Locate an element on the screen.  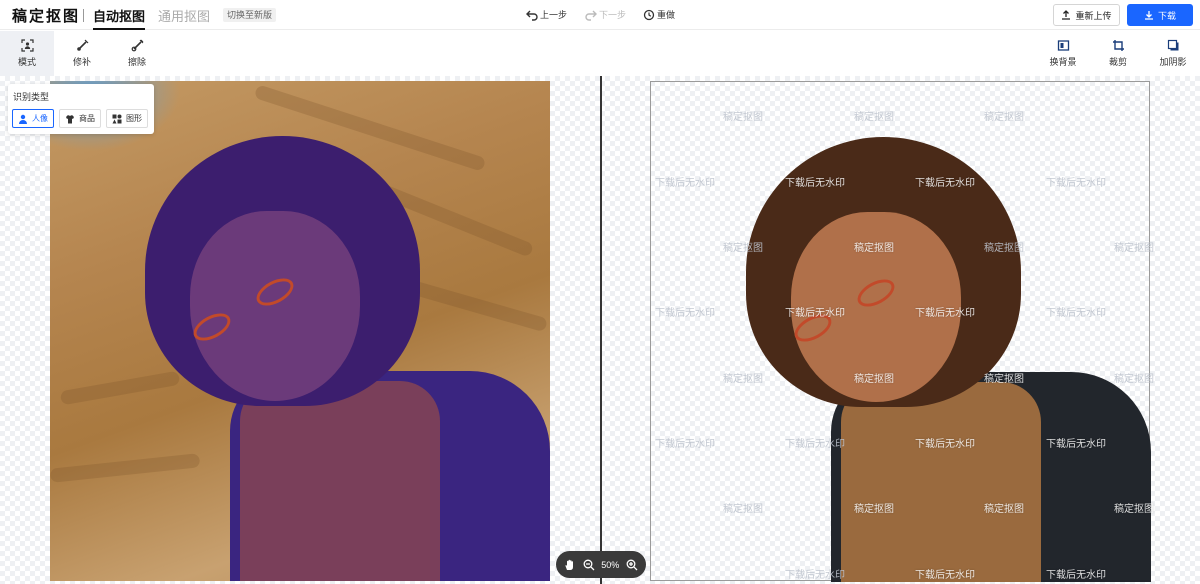
person-icon is located at coordinates (23, 119).